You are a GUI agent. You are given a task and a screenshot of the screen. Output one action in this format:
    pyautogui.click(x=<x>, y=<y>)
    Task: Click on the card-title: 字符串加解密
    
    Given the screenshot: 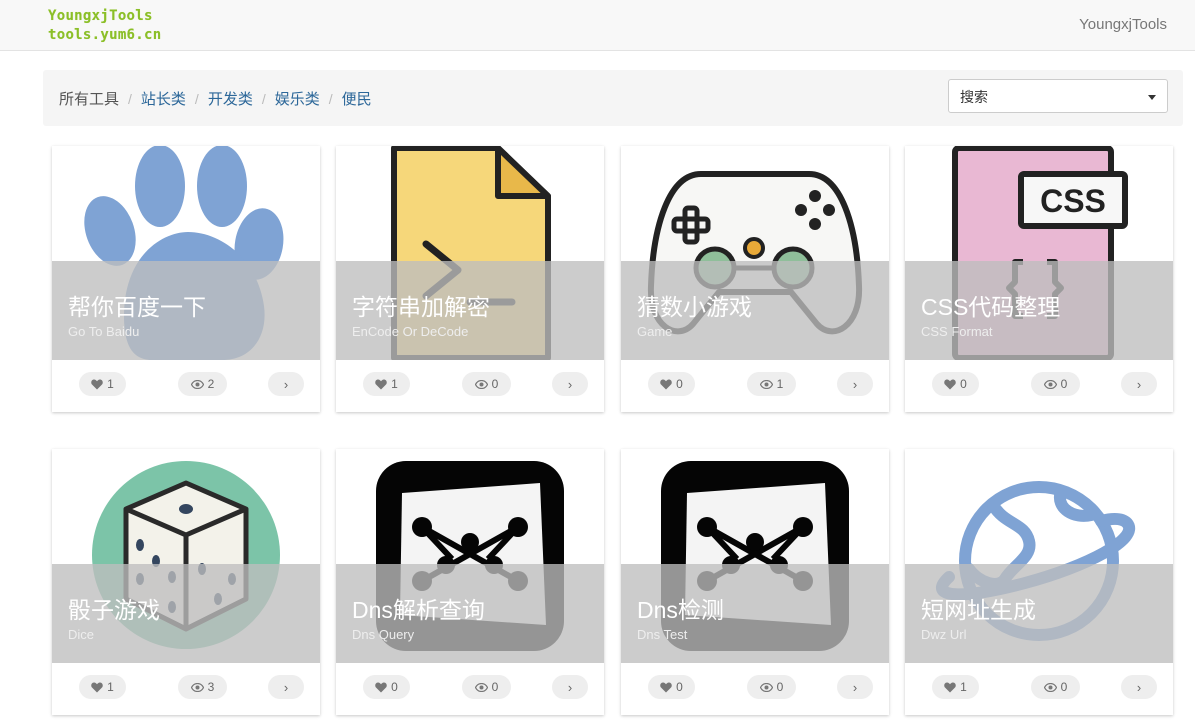 What is the action you would take?
    pyautogui.click(x=421, y=305)
    